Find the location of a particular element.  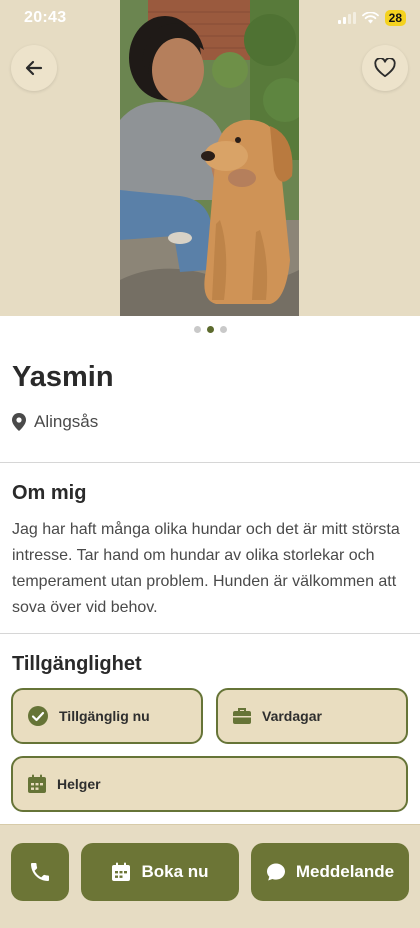

status-icons: 28 is located at coordinates (371, 18).